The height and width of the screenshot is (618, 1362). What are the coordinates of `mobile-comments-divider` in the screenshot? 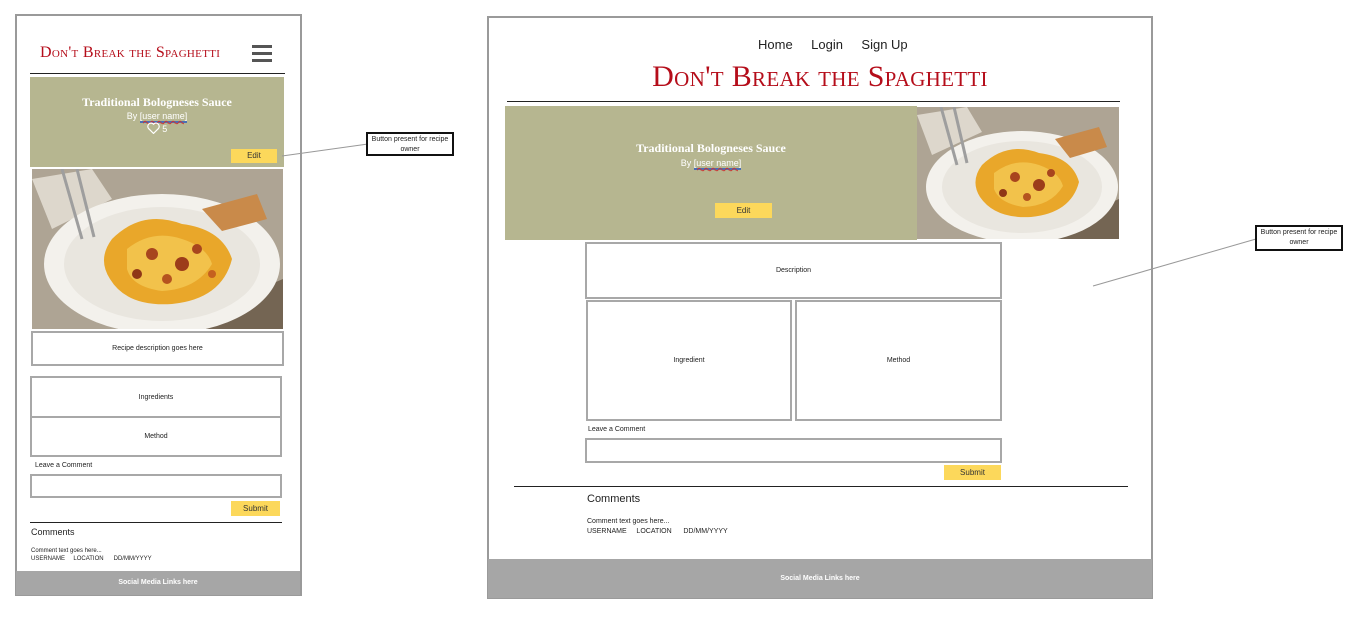 It's located at (156, 522).